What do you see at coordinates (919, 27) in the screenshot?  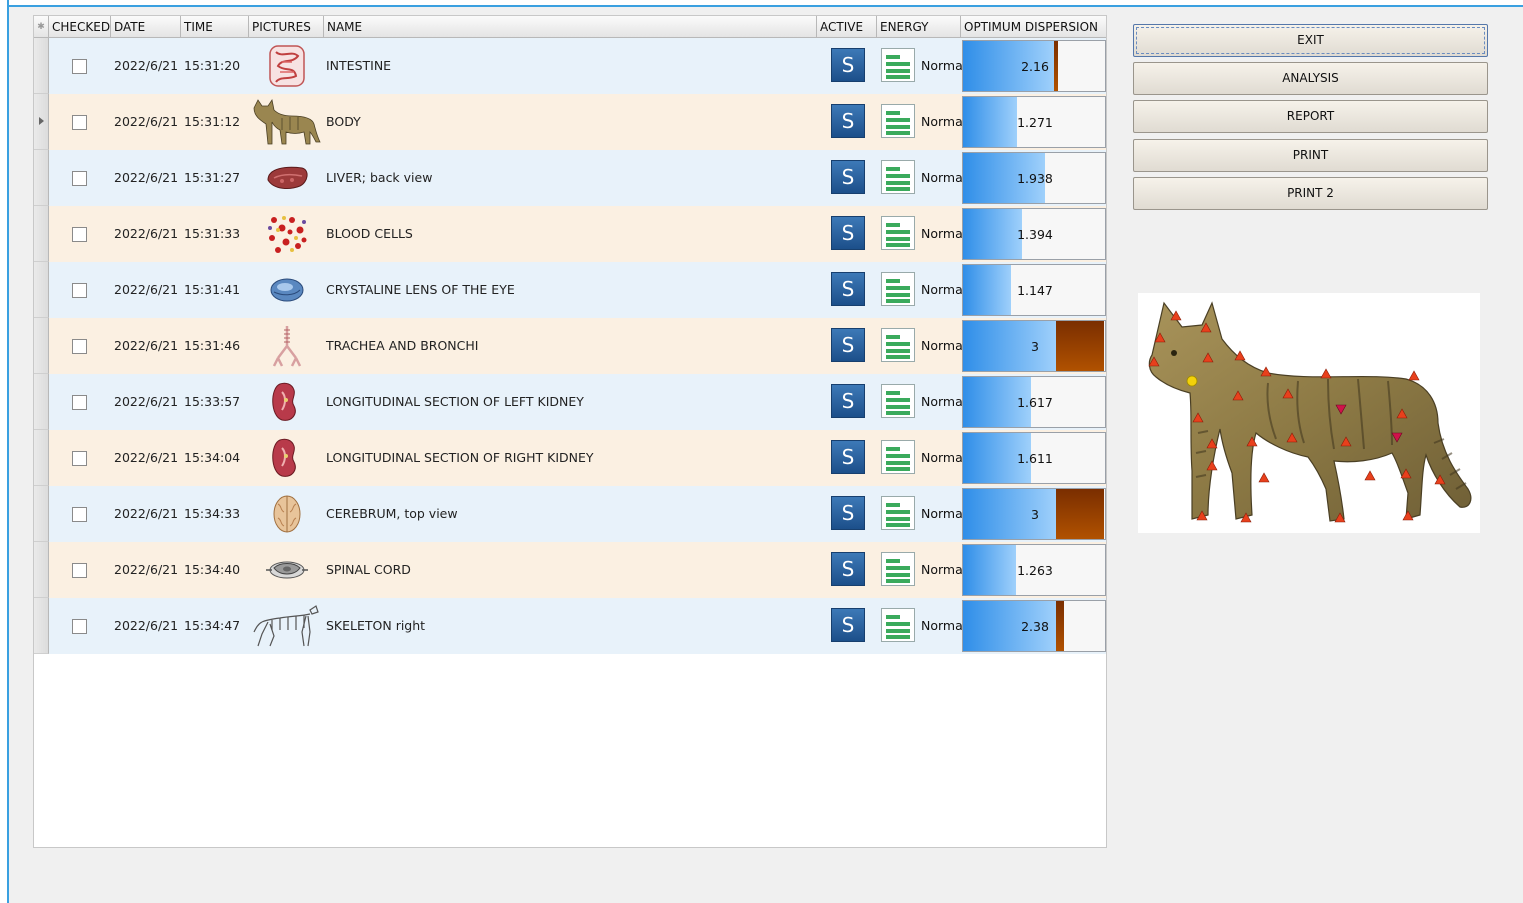 I see `column-header-energy: ENERGY` at bounding box center [919, 27].